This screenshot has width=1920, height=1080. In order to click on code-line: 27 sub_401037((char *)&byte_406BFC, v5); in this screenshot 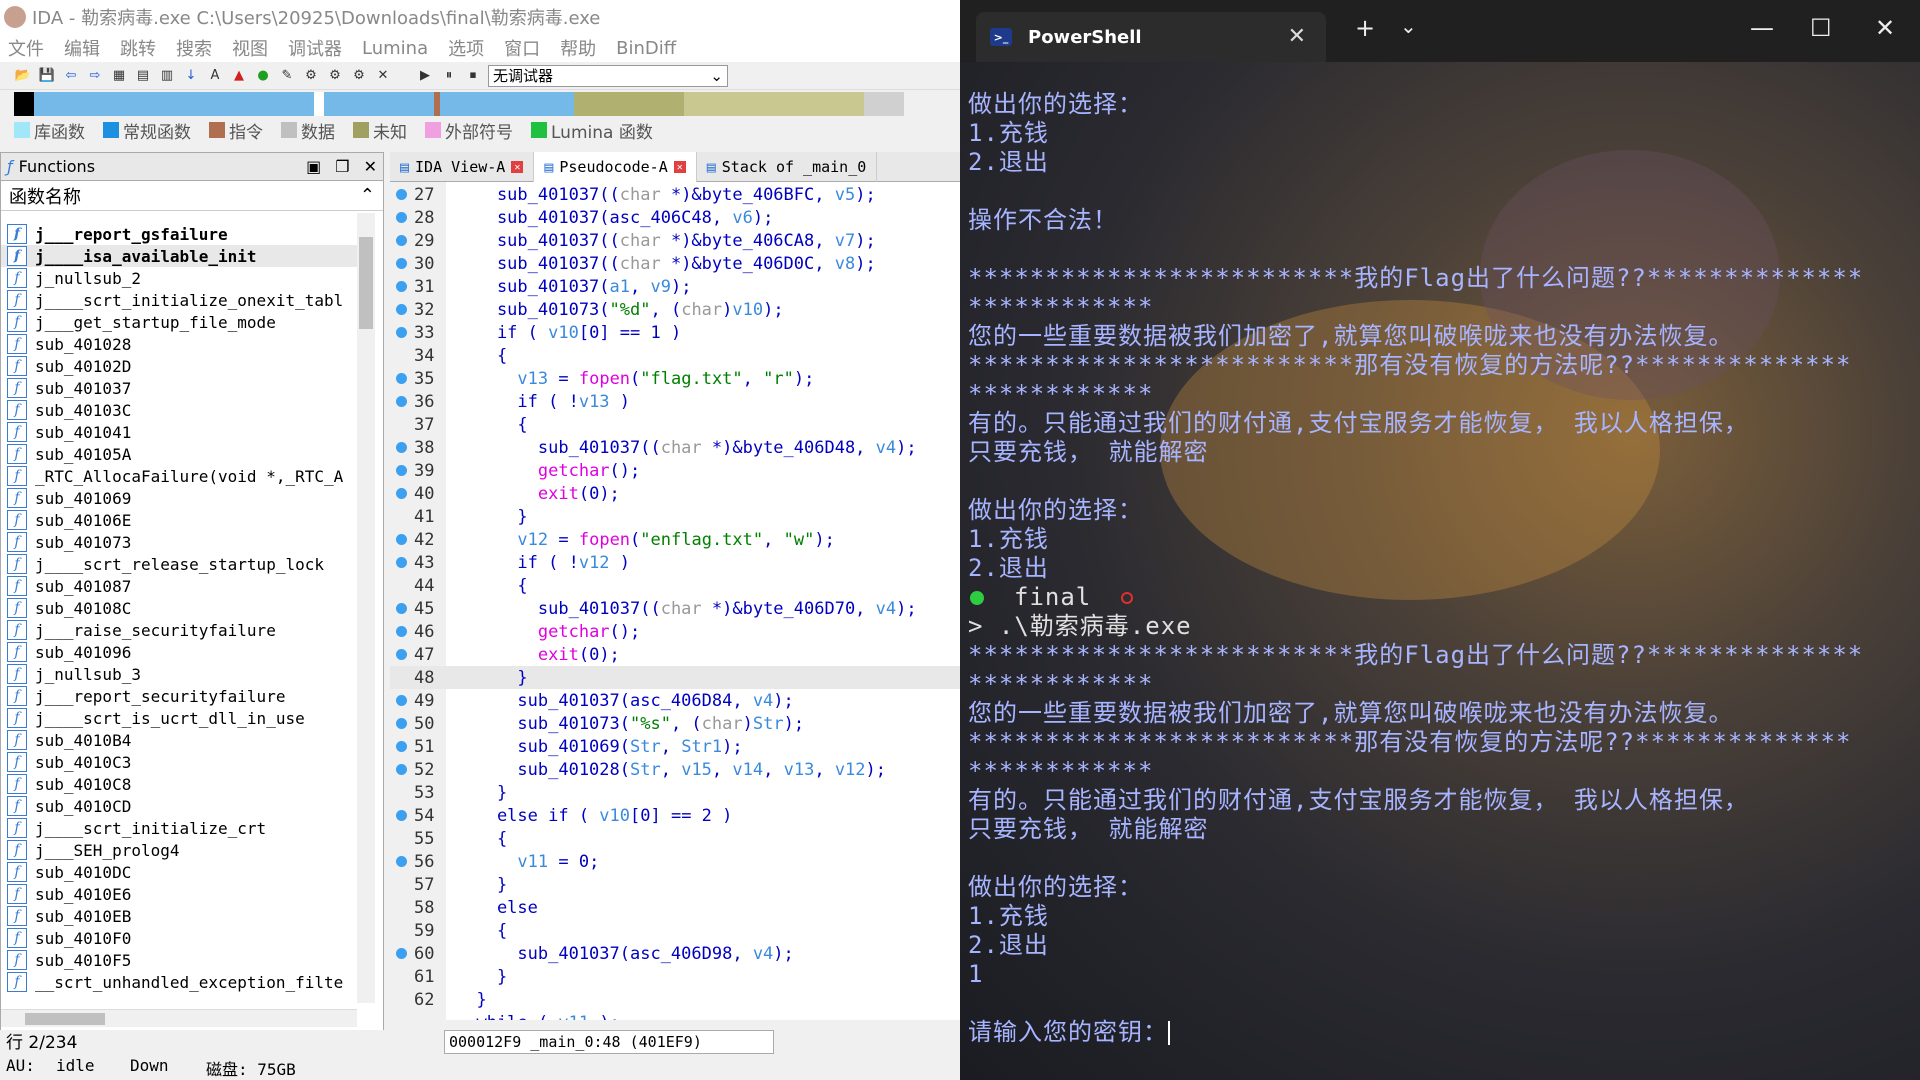, I will do `click(675, 194)`.